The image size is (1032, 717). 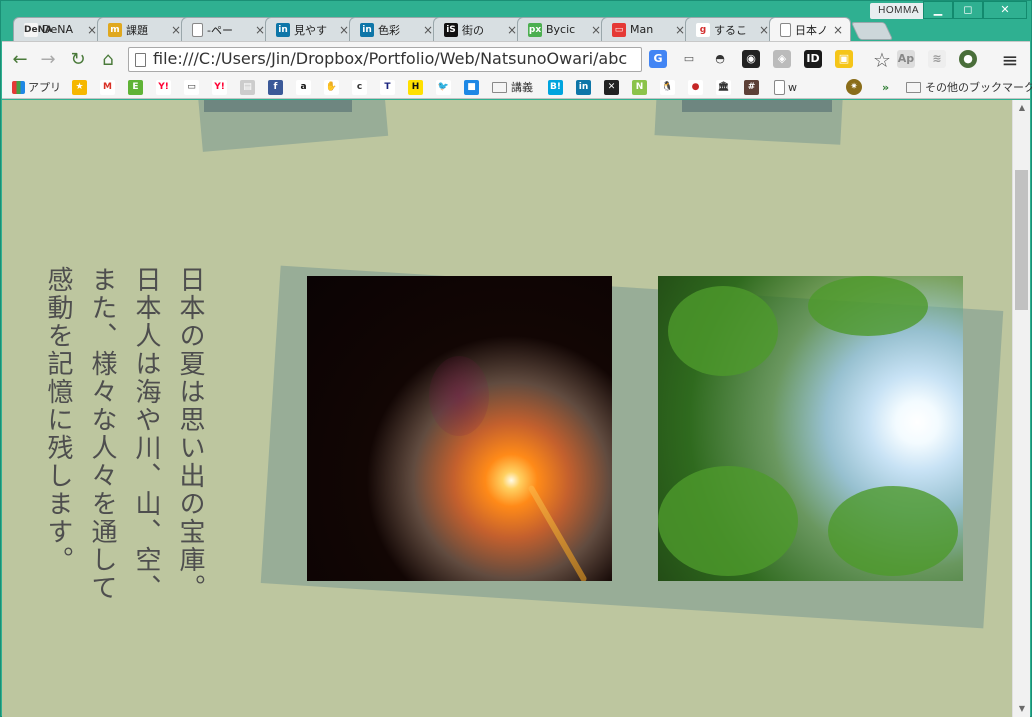 I want to click on bookmark-hash: #, so click(x=753, y=87).